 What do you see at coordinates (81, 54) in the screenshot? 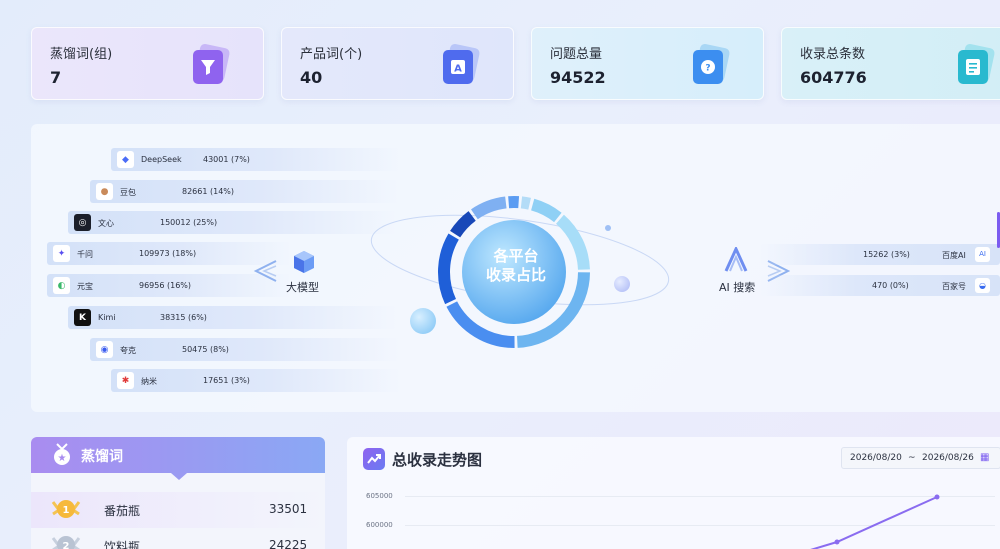
I see `stat-title: 蒸馏词(组)` at bounding box center [81, 54].